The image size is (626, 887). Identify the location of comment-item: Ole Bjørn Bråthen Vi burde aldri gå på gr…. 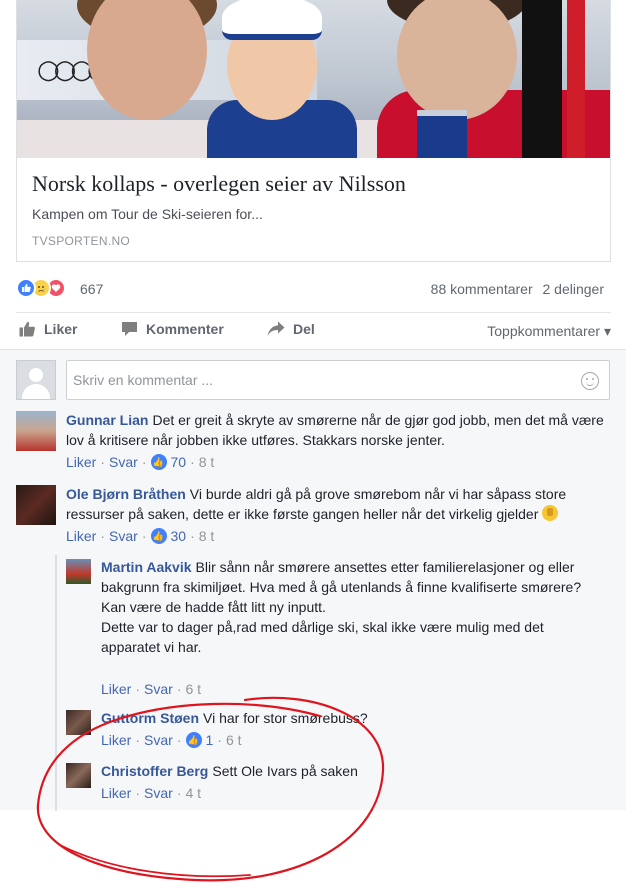
(313, 517).